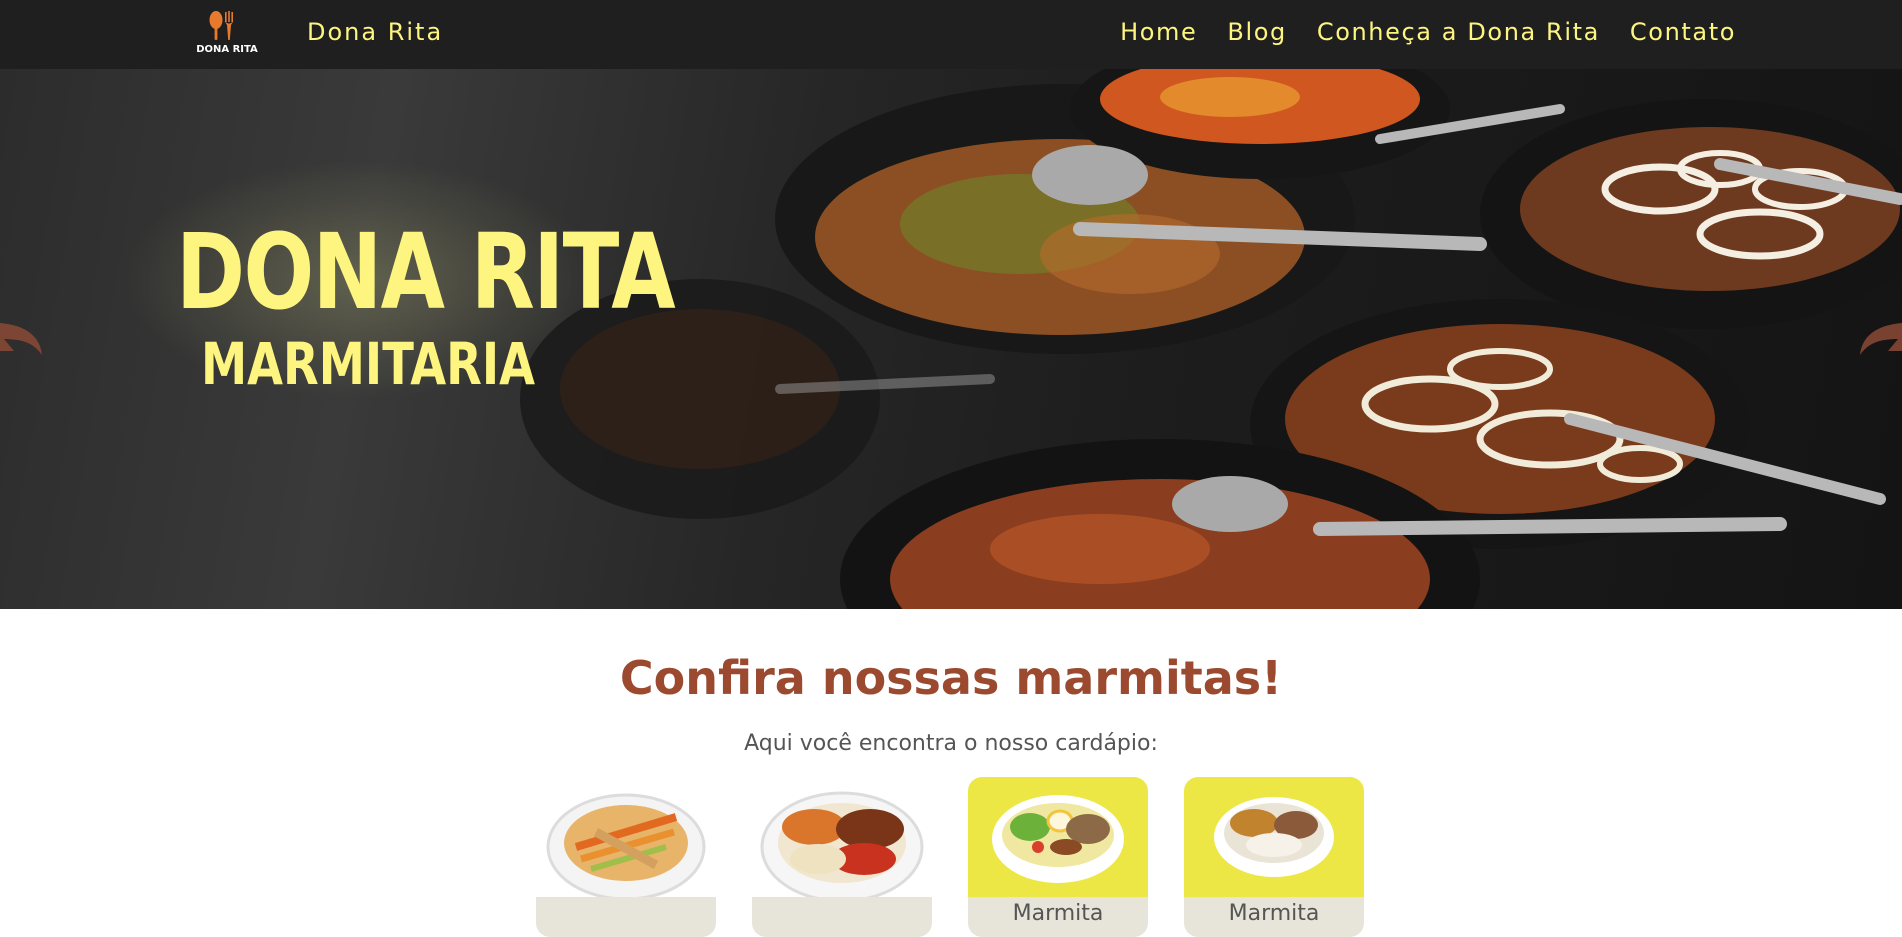 The width and height of the screenshot is (1902, 937). I want to click on hero-title-sub: MARMITARIA, so click(368, 364).